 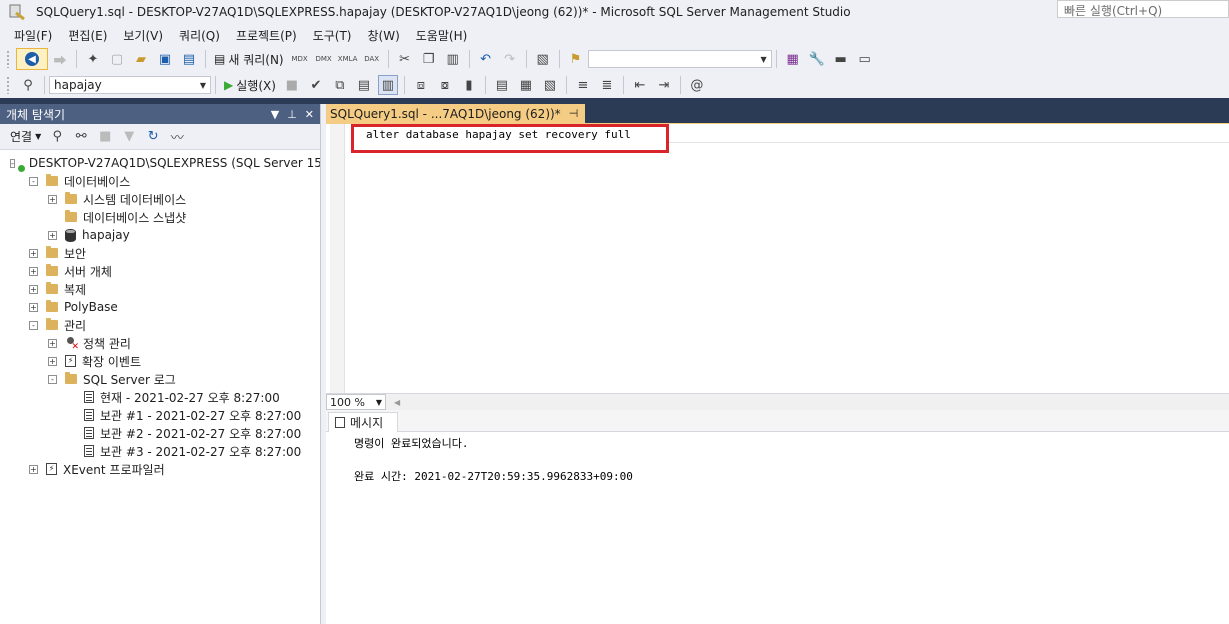 I want to click on save-icon: ▣, so click(x=165, y=59).